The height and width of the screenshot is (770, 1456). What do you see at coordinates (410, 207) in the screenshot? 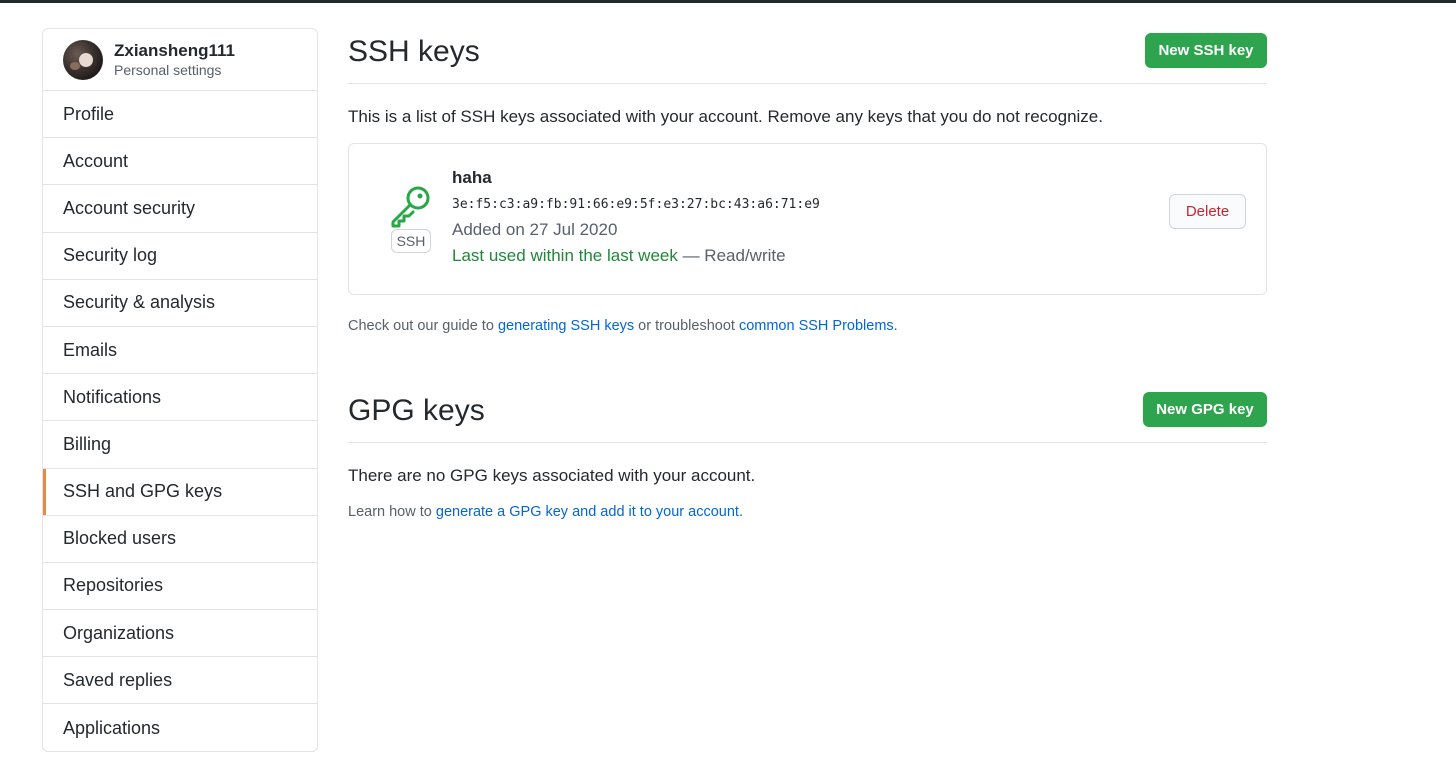
I see `key-icon` at bounding box center [410, 207].